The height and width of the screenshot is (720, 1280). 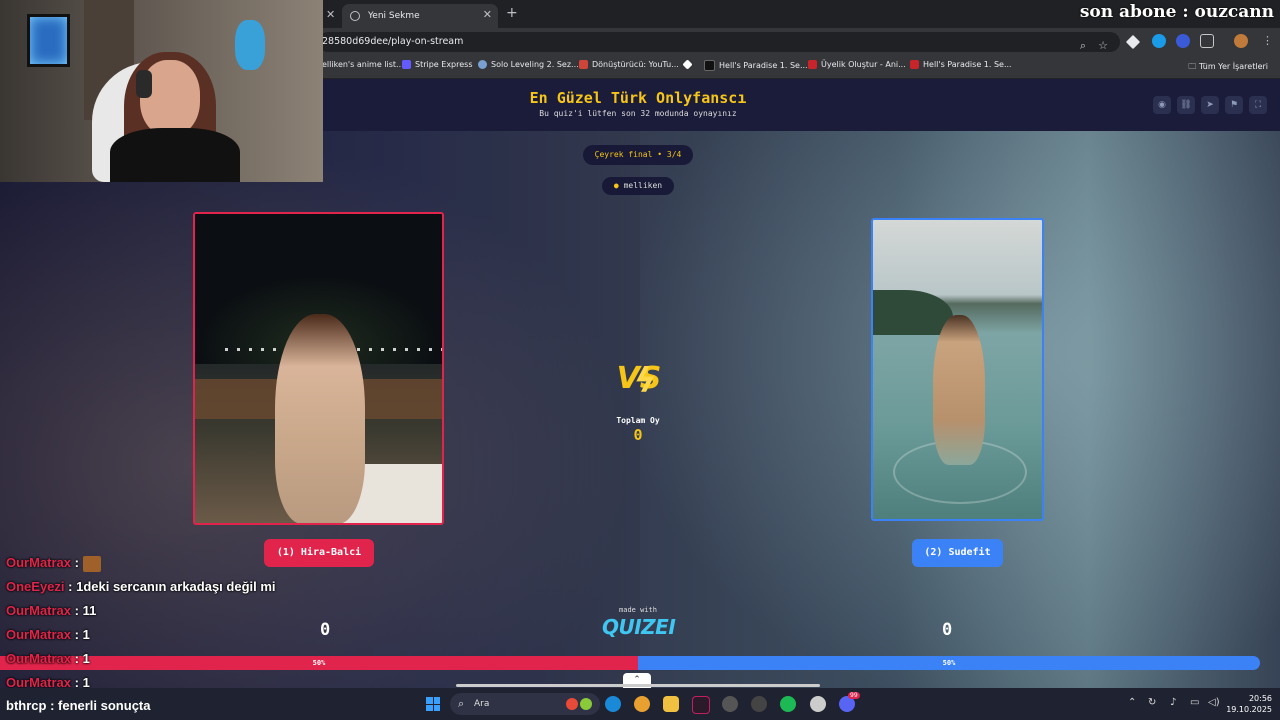 I want to click on eye-icon: ◉, so click(x=1162, y=105).